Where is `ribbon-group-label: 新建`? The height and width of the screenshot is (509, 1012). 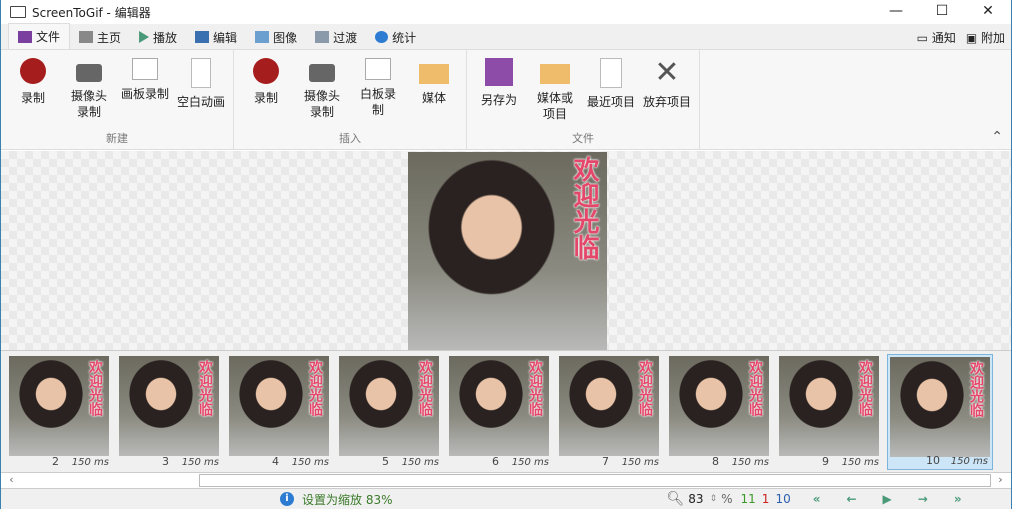 ribbon-group-label: 新建 is located at coordinates (117, 138).